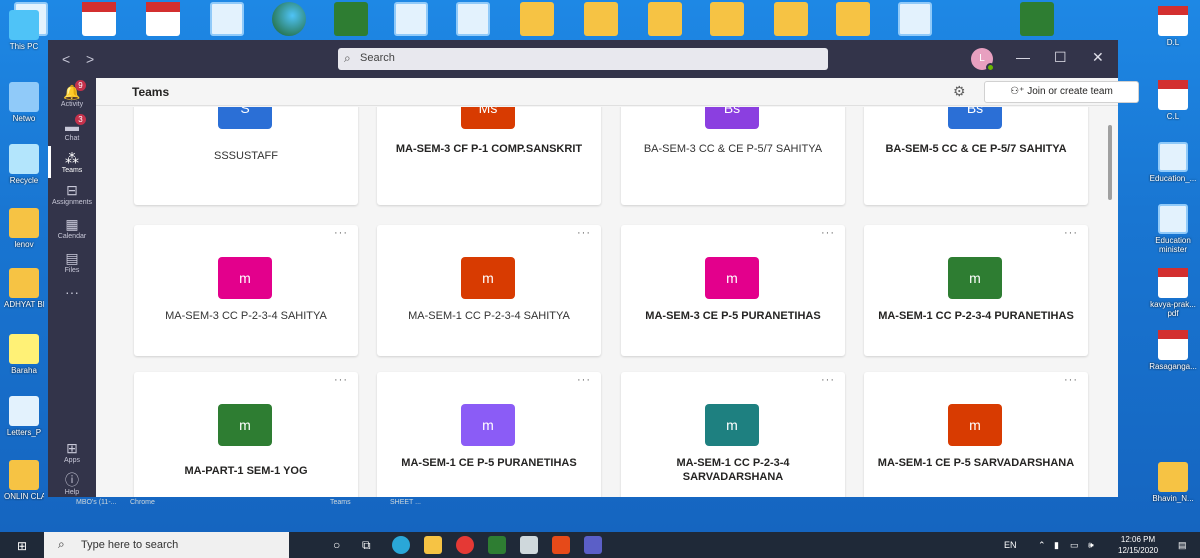  What do you see at coordinates (246, 156) in the screenshot?
I see `team-card: S SSSUSTAFF` at bounding box center [246, 156].